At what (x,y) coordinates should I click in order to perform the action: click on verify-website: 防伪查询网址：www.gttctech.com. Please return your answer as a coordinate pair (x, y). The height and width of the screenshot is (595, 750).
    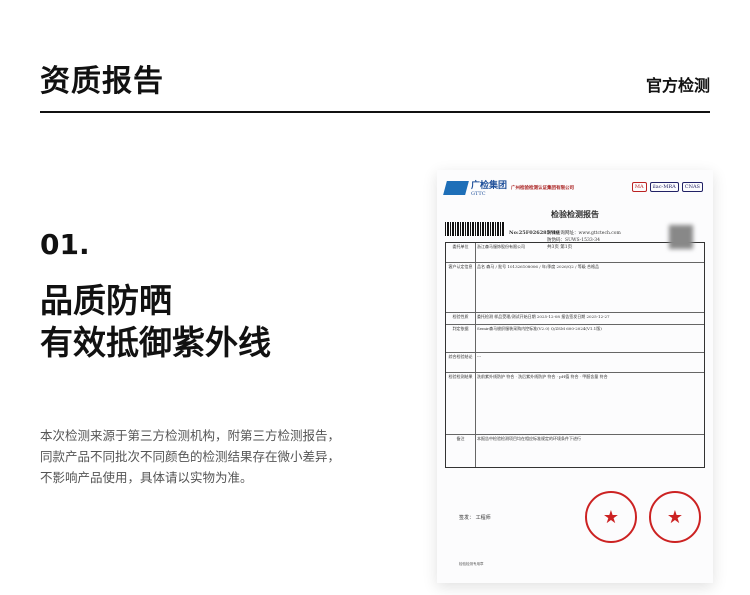
    Looking at the image, I should click on (584, 233).